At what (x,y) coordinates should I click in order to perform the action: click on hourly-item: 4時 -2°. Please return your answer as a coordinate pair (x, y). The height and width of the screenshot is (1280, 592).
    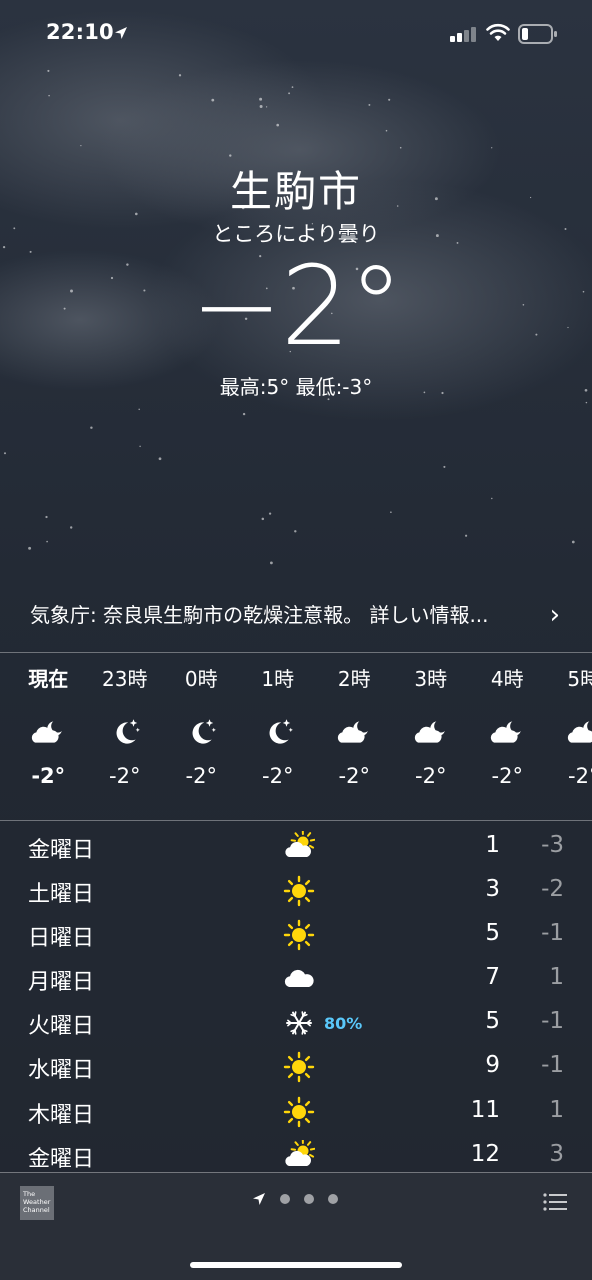
    Looking at the image, I should click on (507, 737).